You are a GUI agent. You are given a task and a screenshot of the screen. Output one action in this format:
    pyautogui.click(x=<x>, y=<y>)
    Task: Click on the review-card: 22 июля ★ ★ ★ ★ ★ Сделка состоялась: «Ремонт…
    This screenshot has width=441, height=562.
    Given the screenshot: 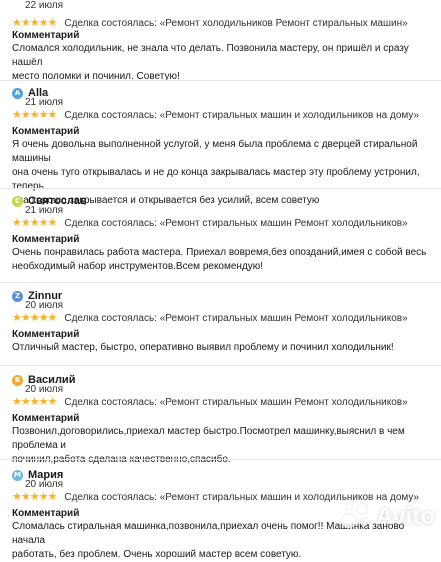 What is the action you would take?
    pyautogui.click(x=220, y=41)
    